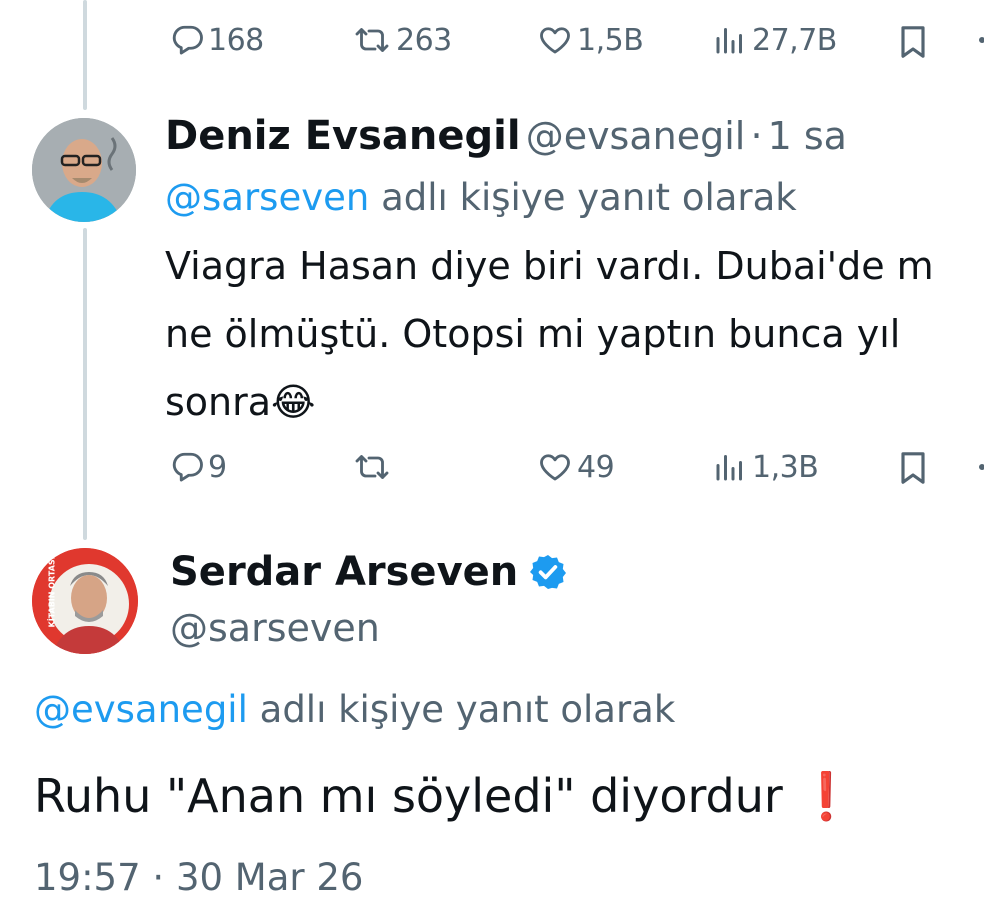 The image size is (984, 906). I want to click on like-count: 49, so click(596, 467).